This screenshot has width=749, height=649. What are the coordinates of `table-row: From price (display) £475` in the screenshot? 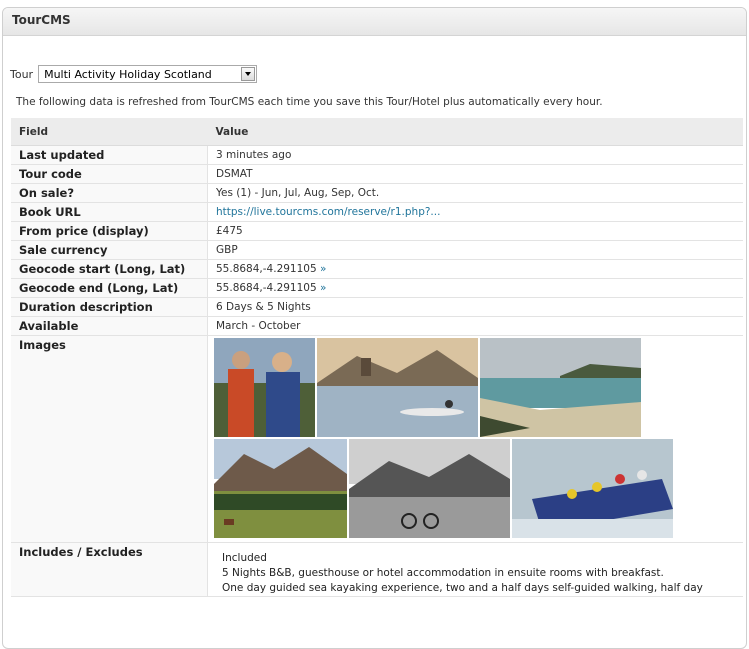 It's located at (377, 231).